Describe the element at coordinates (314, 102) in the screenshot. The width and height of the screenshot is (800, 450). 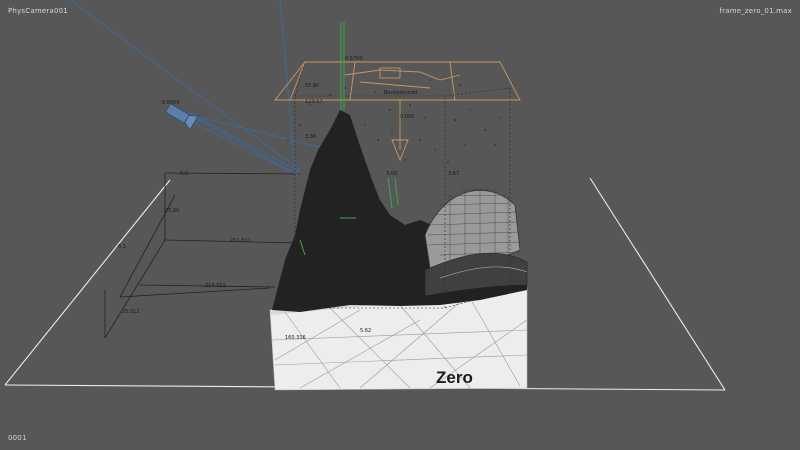
I see `dim-label: 123.57` at that location.